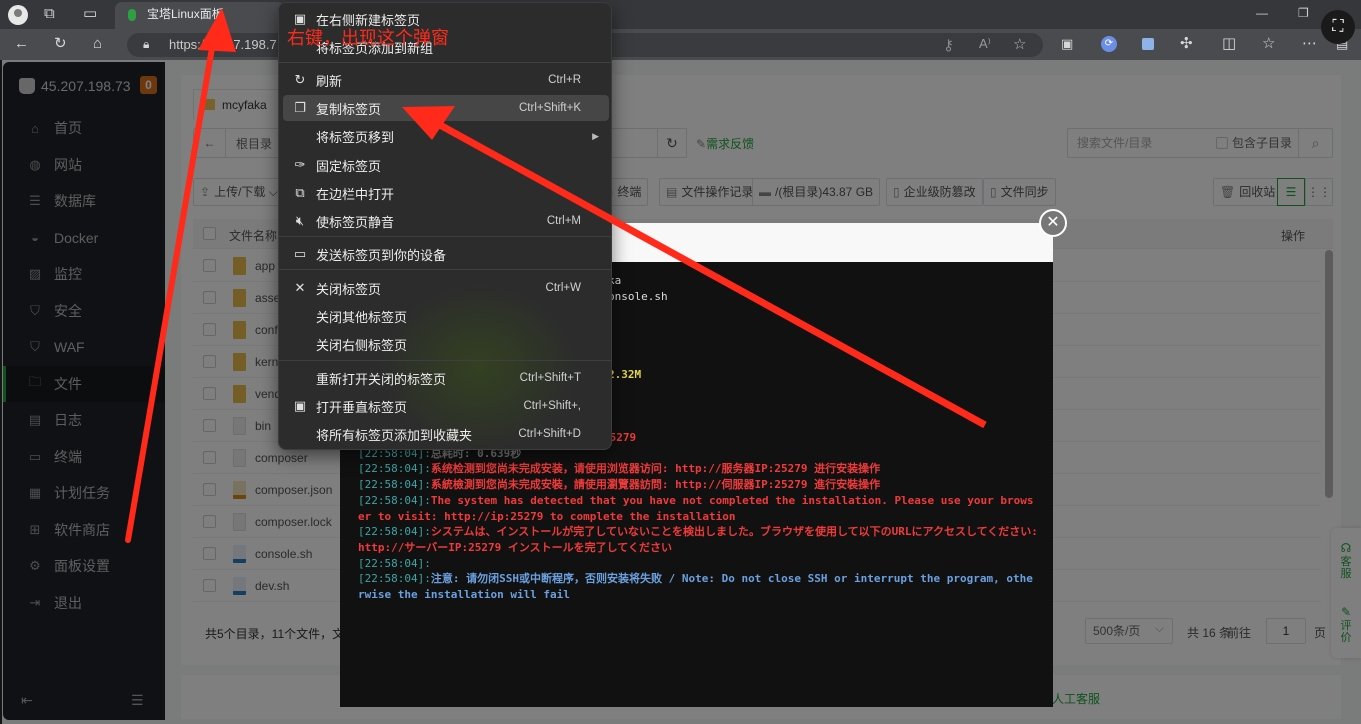 Image resolution: width=1361 pixels, height=724 pixels. Describe the element at coordinates (49, 13) in the screenshot. I see `workspaces-icon: ⧉` at that location.